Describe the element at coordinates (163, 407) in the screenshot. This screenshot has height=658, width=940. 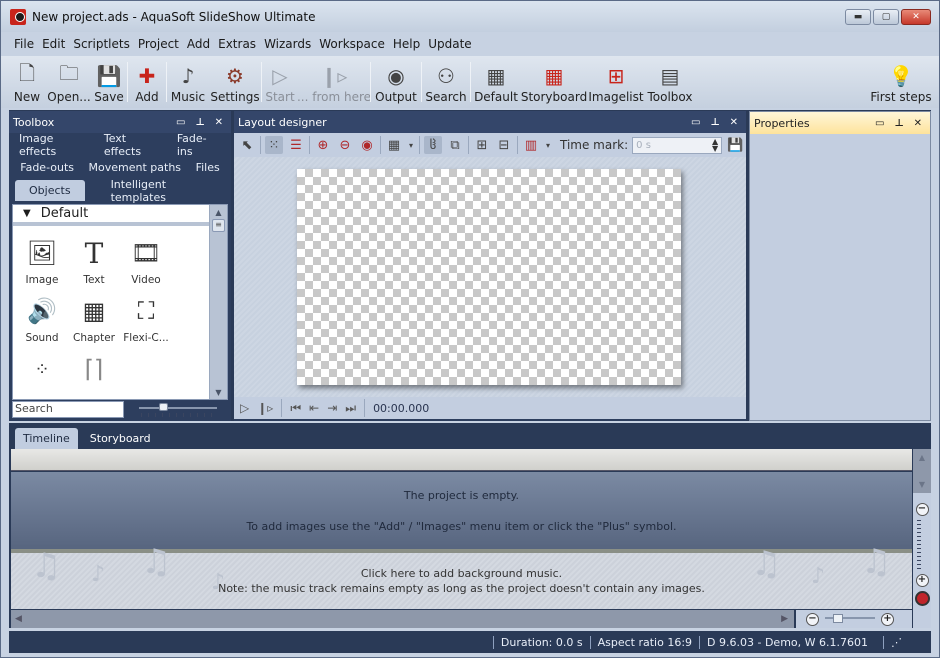
I see `slider-knob` at that location.